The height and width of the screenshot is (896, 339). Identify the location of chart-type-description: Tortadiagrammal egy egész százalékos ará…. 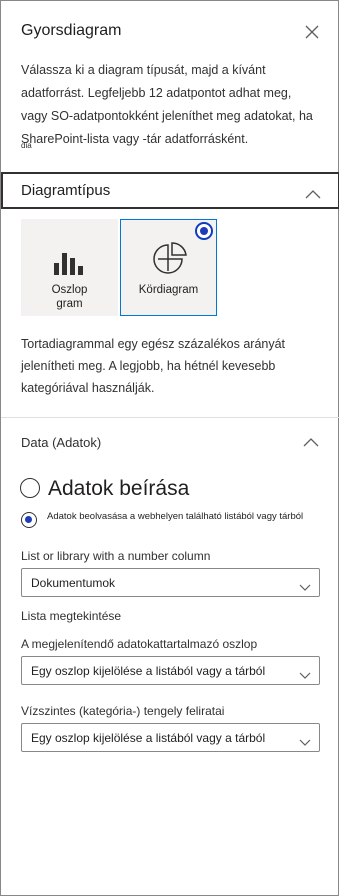
(153, 366).